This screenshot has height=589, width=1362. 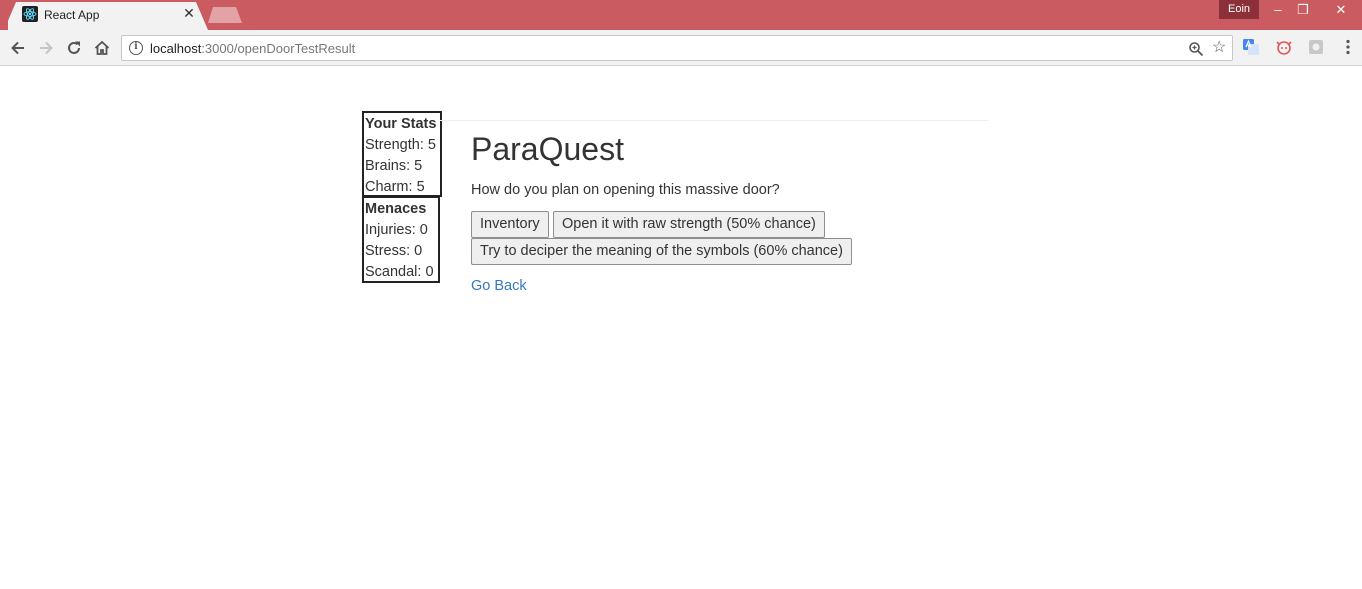 What do you see at coordinates (1316, 47) in the screenshot?
I see `extension-grey-icon` at bounding box center [1316, 47].